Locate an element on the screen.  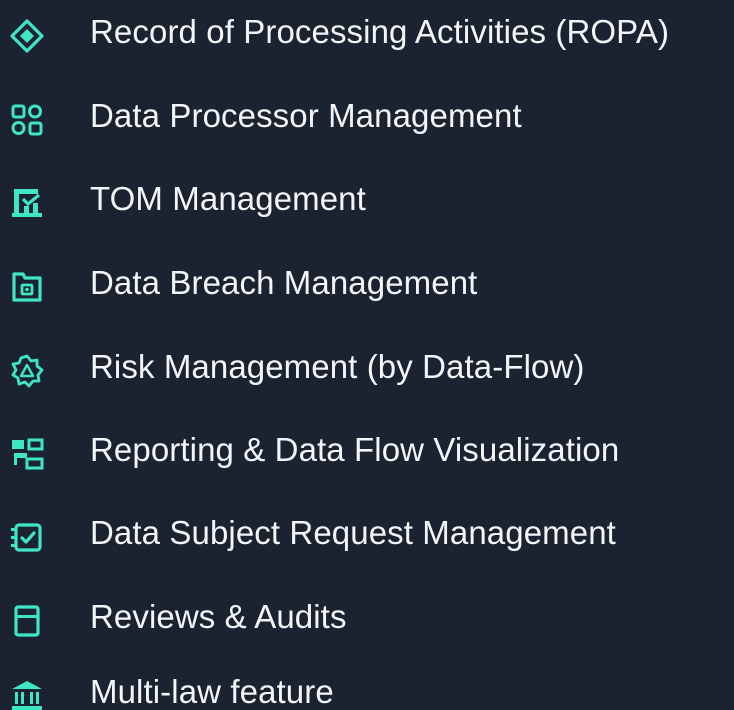
menu-item-reviews: Reviews & Audits is located at coordinates (367, 623).